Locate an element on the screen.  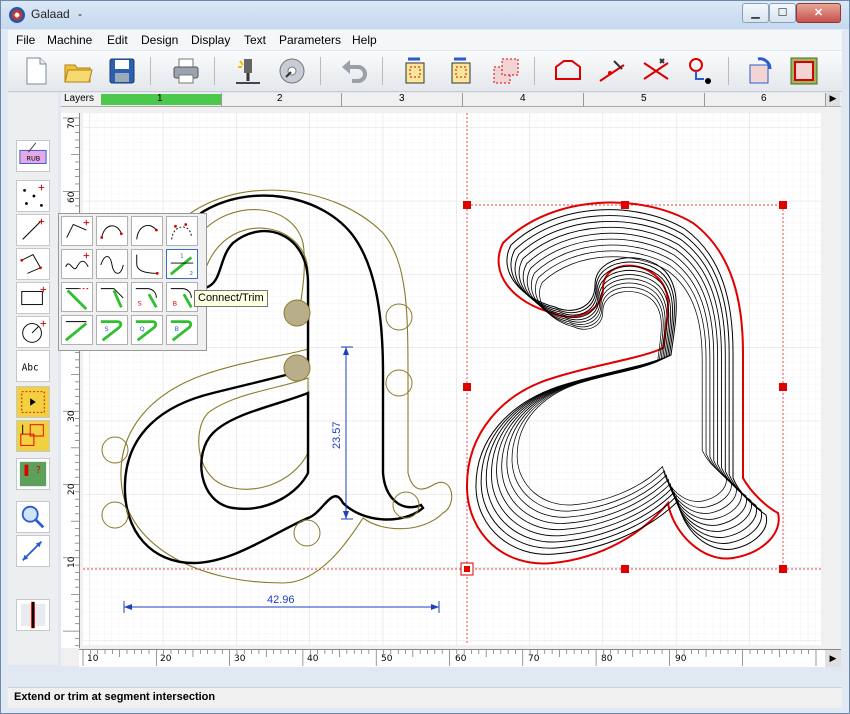
svg-text: S is located at coordinates (107, 329).